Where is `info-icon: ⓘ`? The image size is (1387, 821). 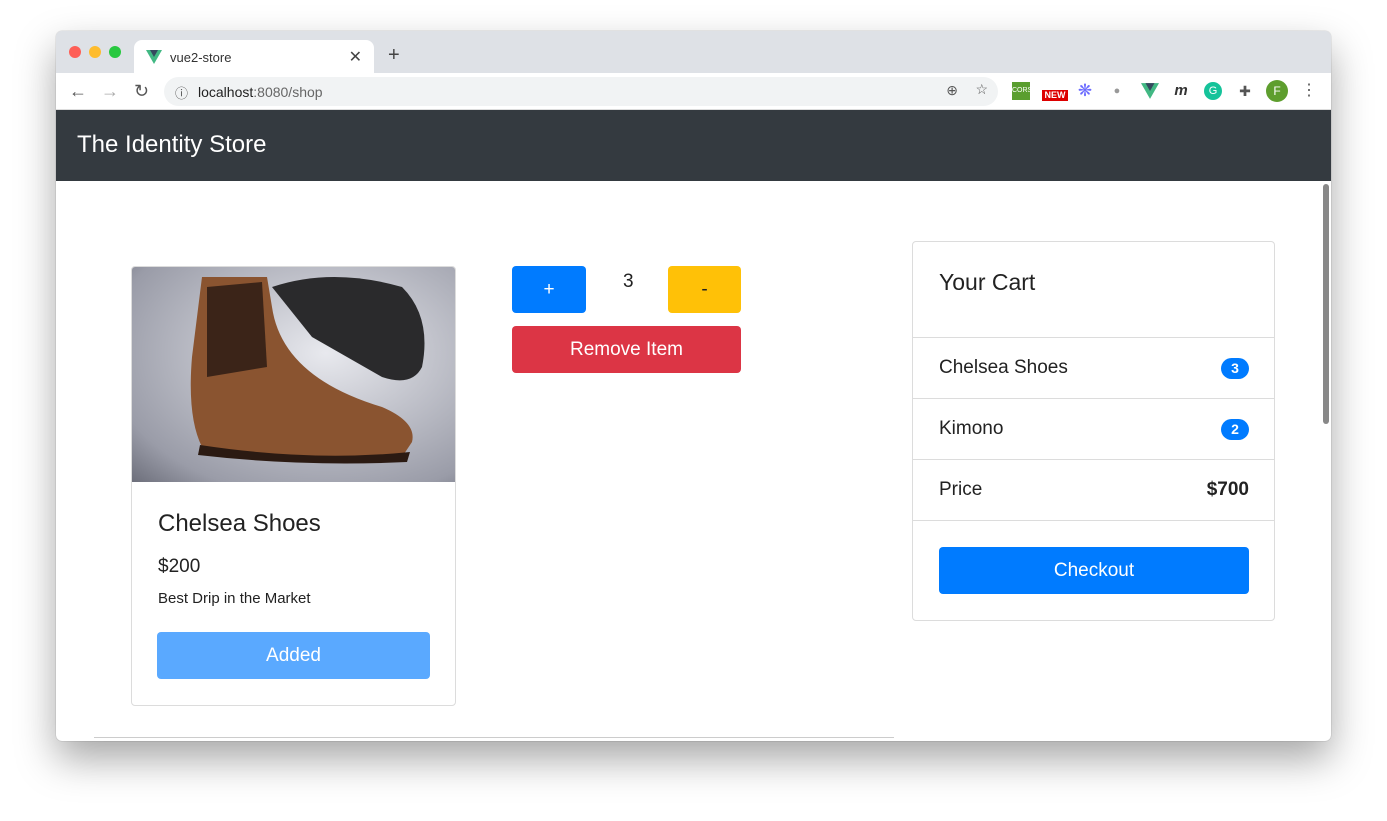 info-icon: ⓘ is located at coordinates (182, 93).